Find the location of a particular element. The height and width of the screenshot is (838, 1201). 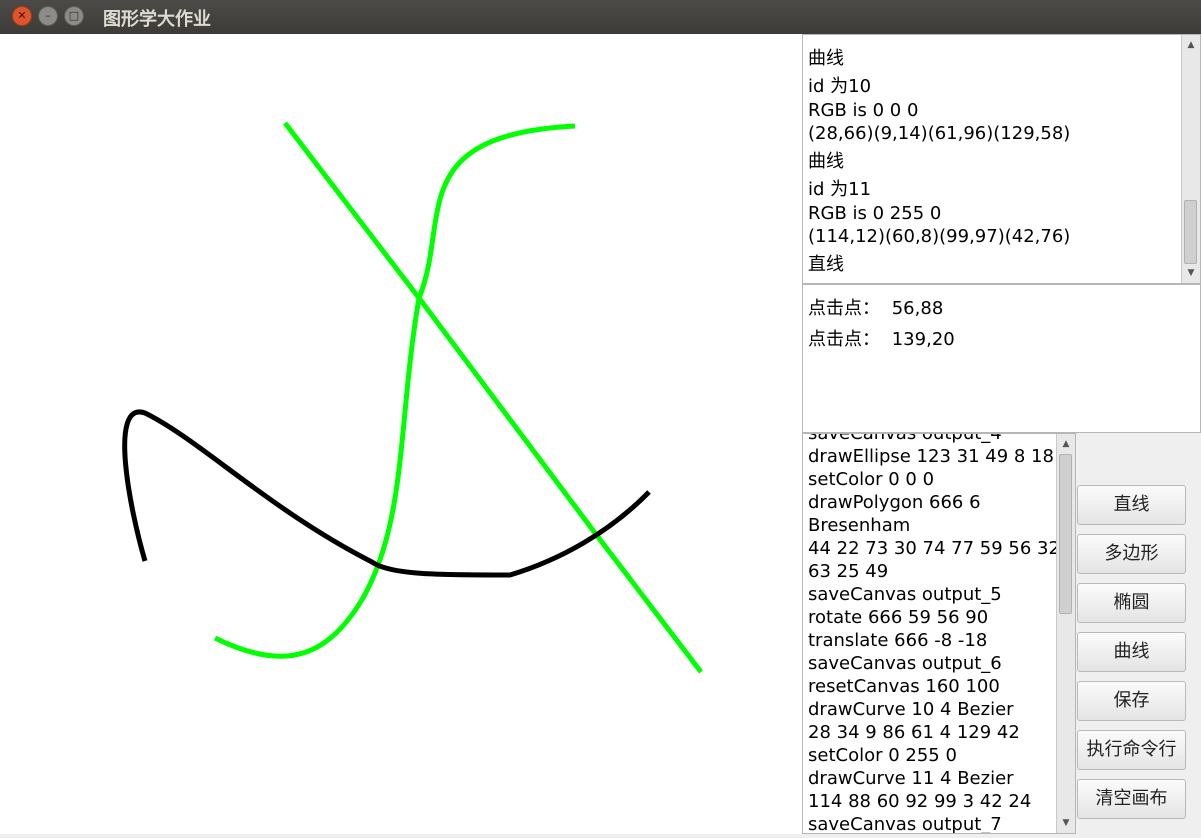

close-icon: ✕ is located at coordinates (22, 15).